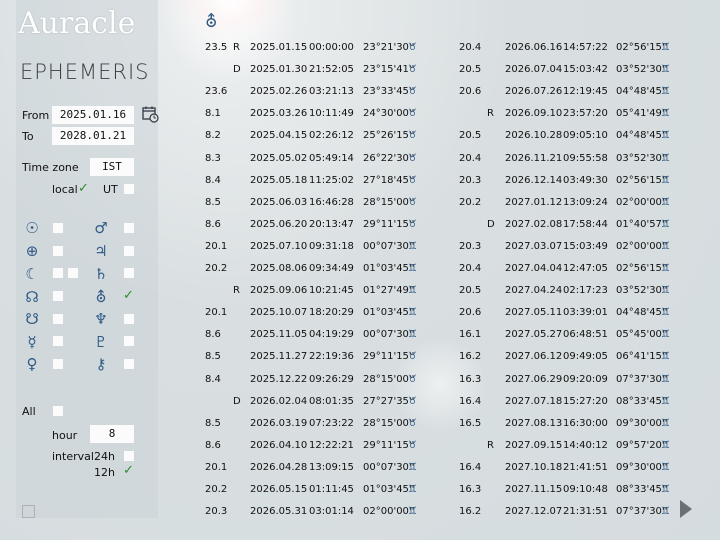 Image resolution: width=720 pixels, height=540 pixels. I want to click on left-date-cell: 2025.04.15, so click(279, 135).